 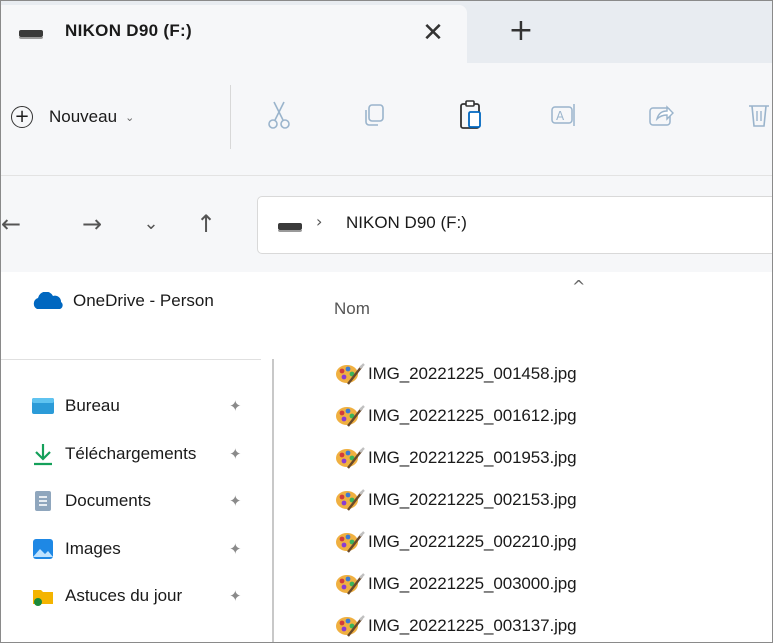 What do you see at coordinates (433, 33) in the screenshot?
I see `close-tab-button: ✕` at bounding box center [433, 33].